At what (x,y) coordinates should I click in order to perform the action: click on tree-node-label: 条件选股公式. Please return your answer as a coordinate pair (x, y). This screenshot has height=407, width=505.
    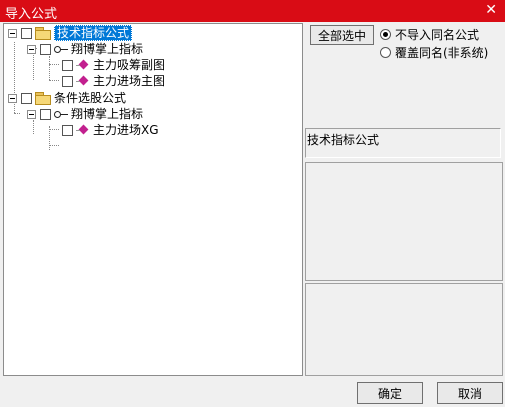
    Looking at the image, I should click on (90, 98).